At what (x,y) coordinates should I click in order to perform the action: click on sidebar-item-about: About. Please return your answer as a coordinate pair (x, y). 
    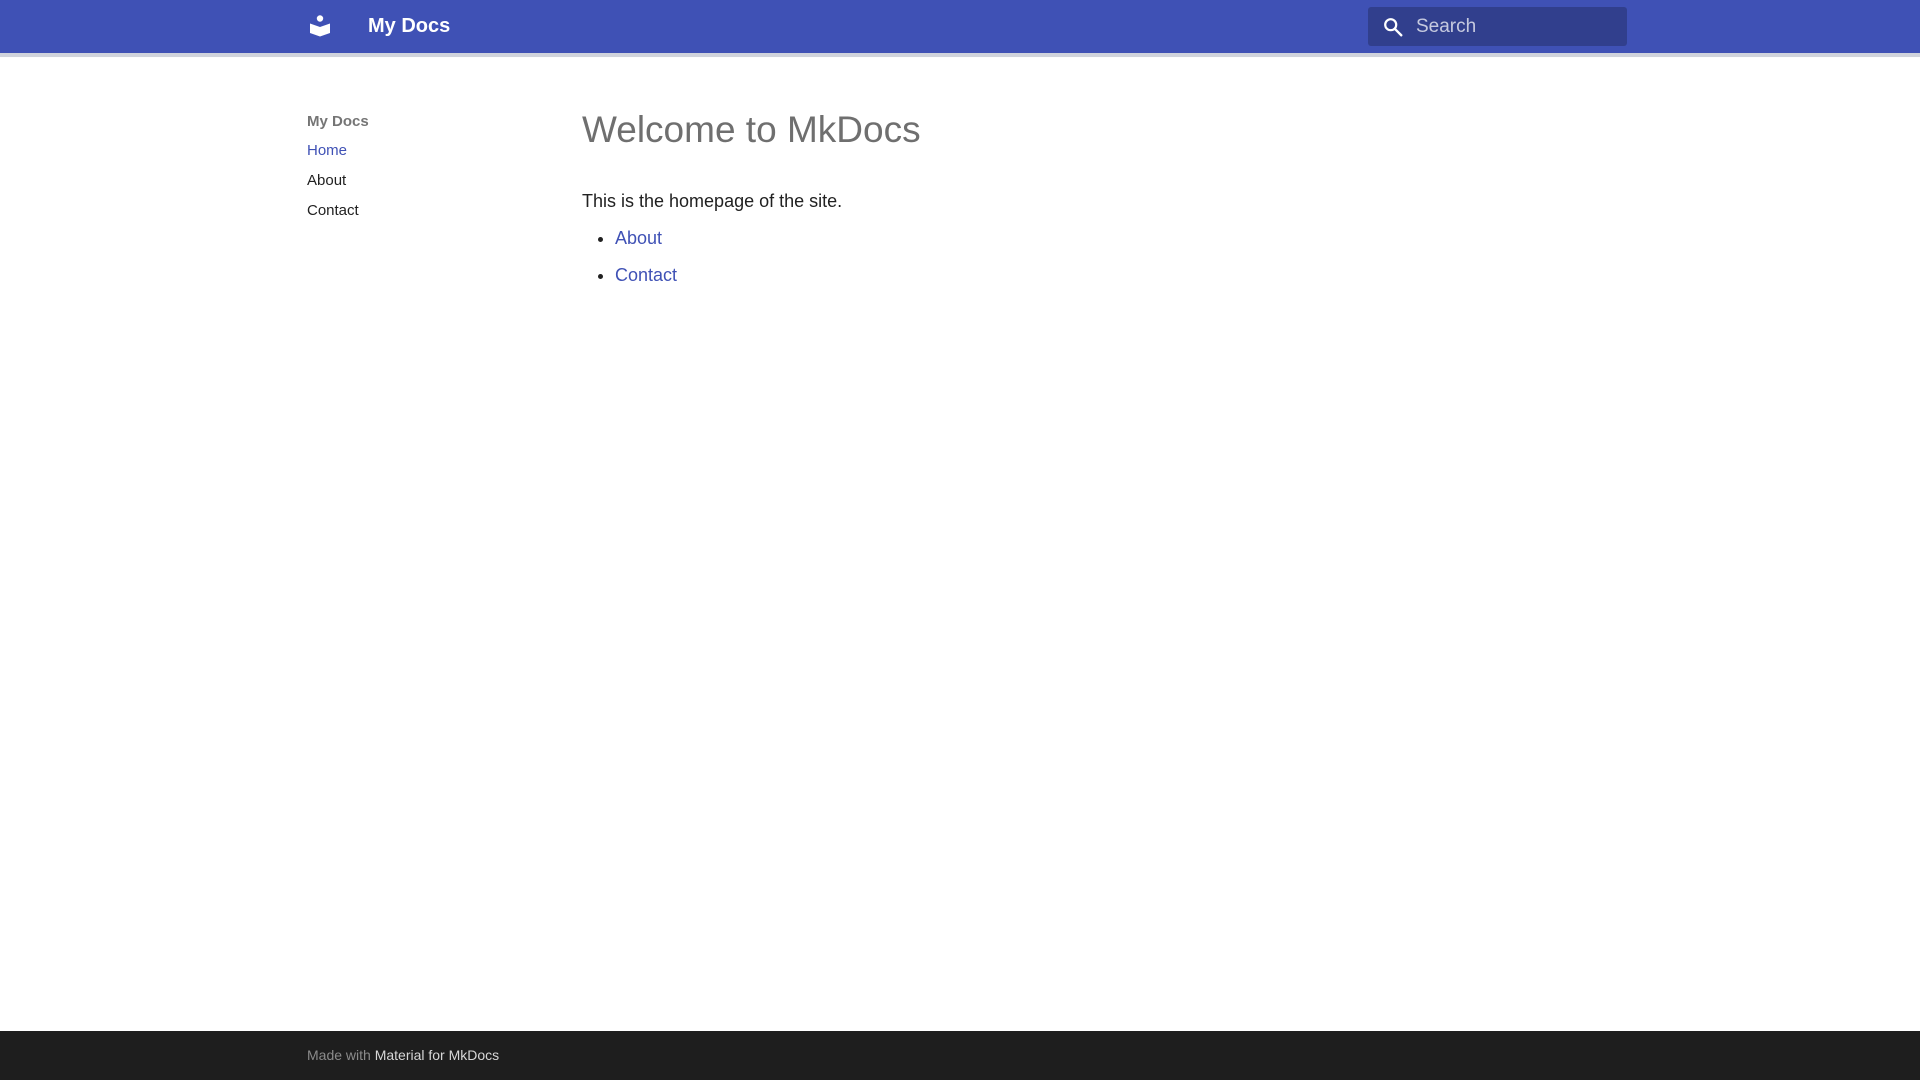
    Looking at the image, I should click on (422, 181).